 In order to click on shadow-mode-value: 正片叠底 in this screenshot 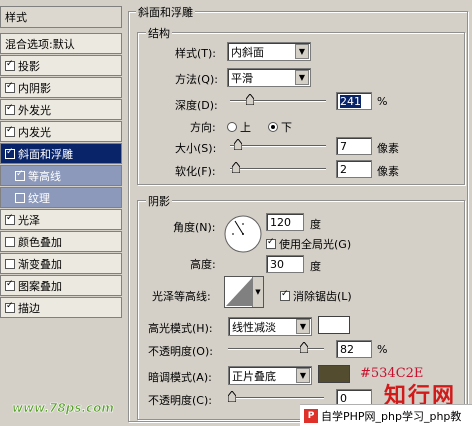, I will do `click(254, 376)`.